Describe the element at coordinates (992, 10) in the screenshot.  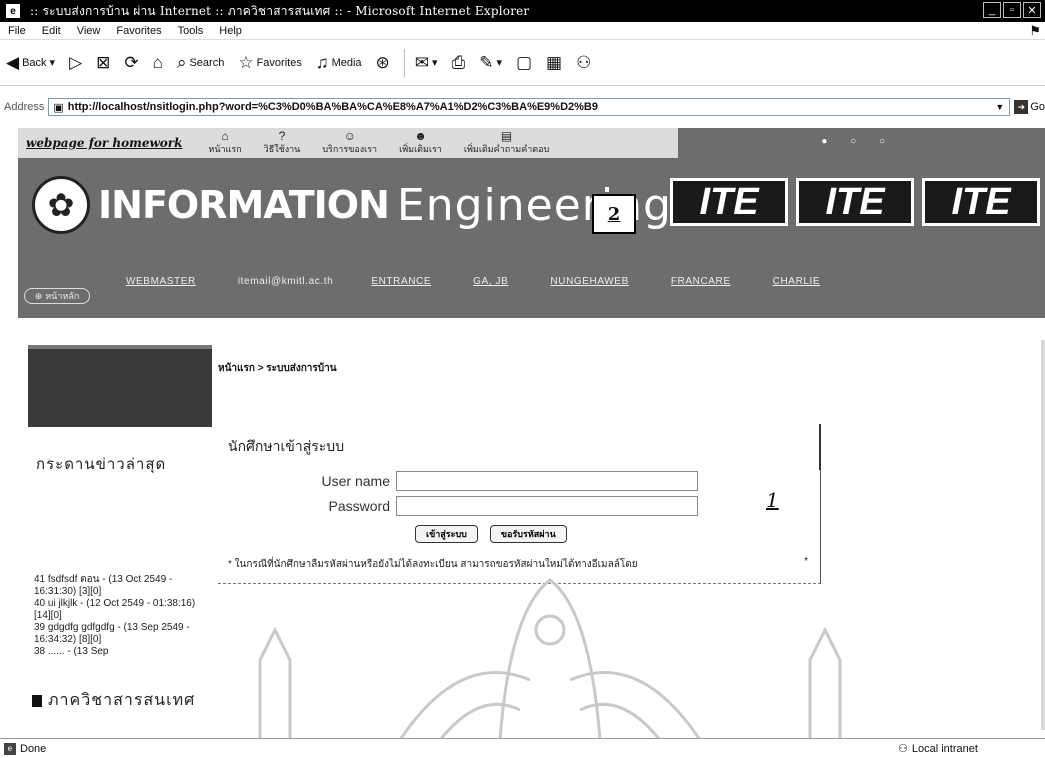
I see `minimize-button: _` at that location.